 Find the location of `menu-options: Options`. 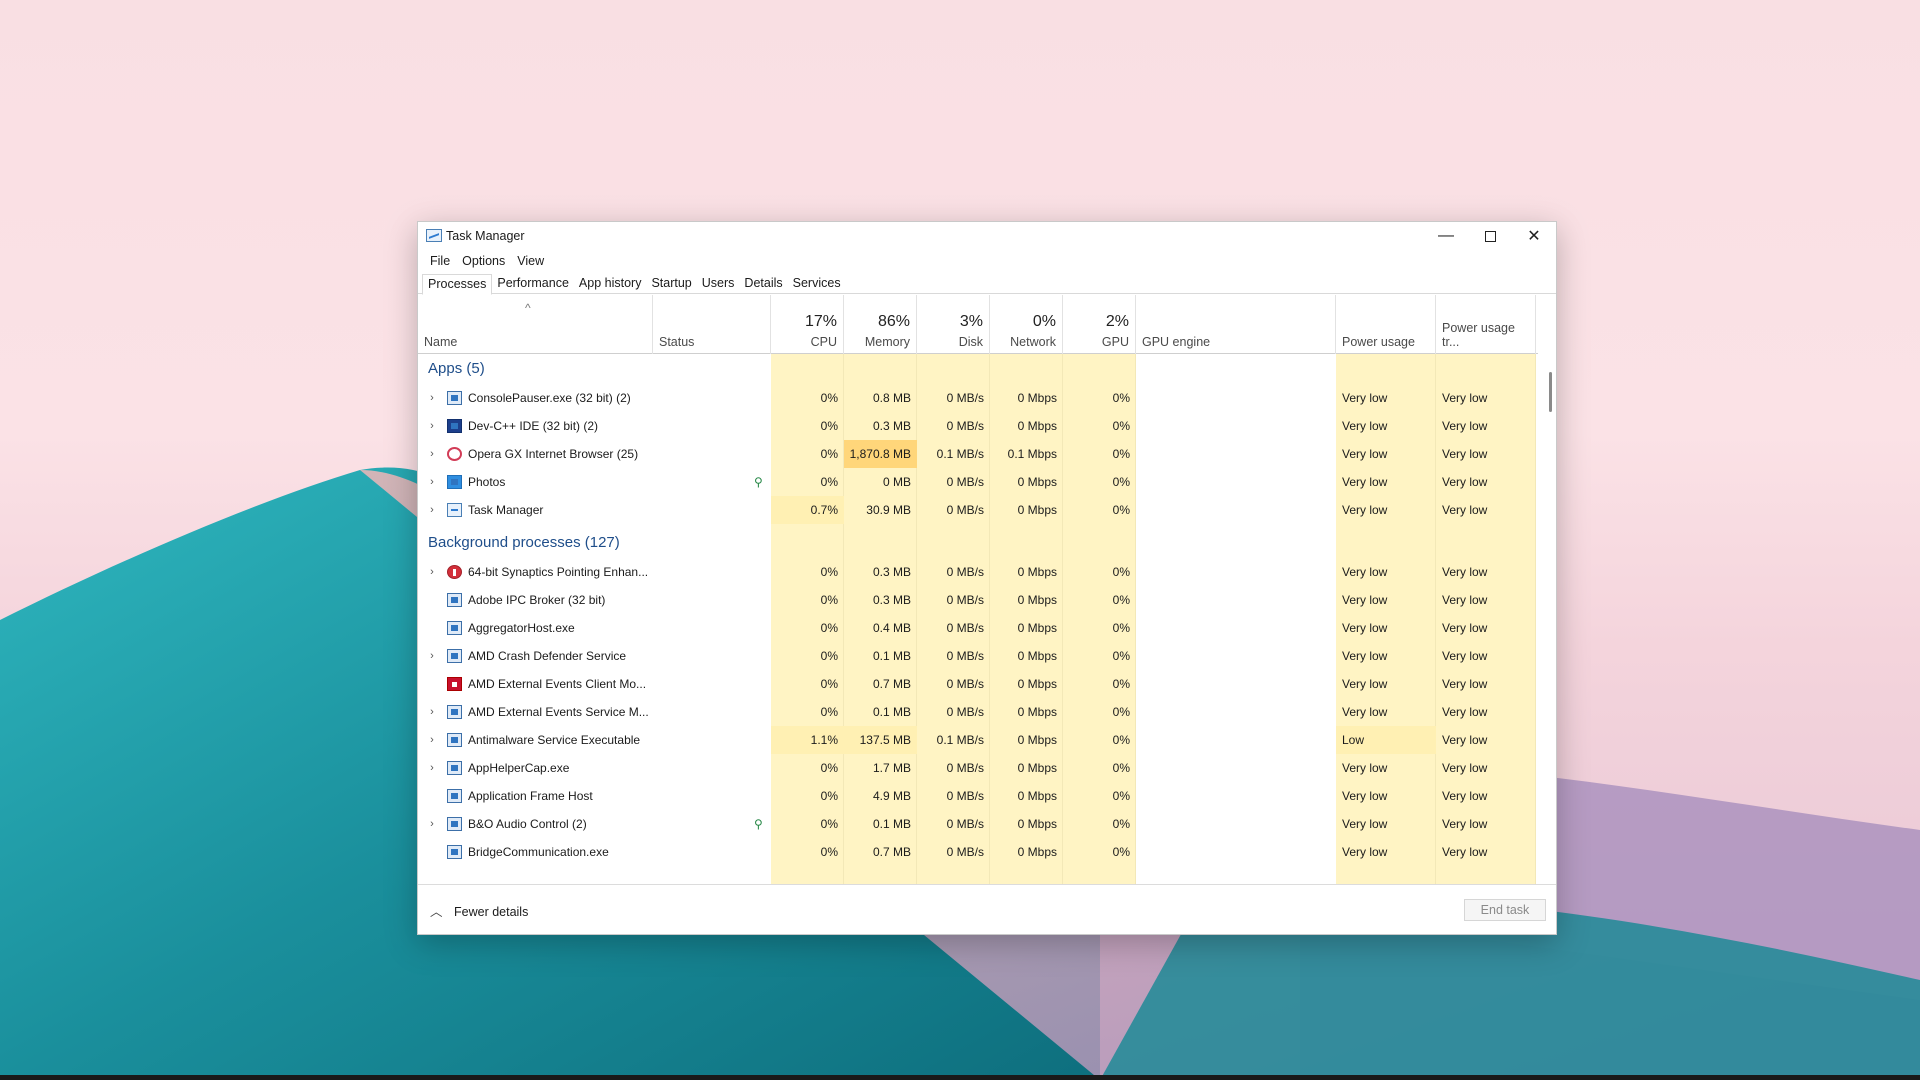

menu-options: Options is located at coordinates (483, 263).